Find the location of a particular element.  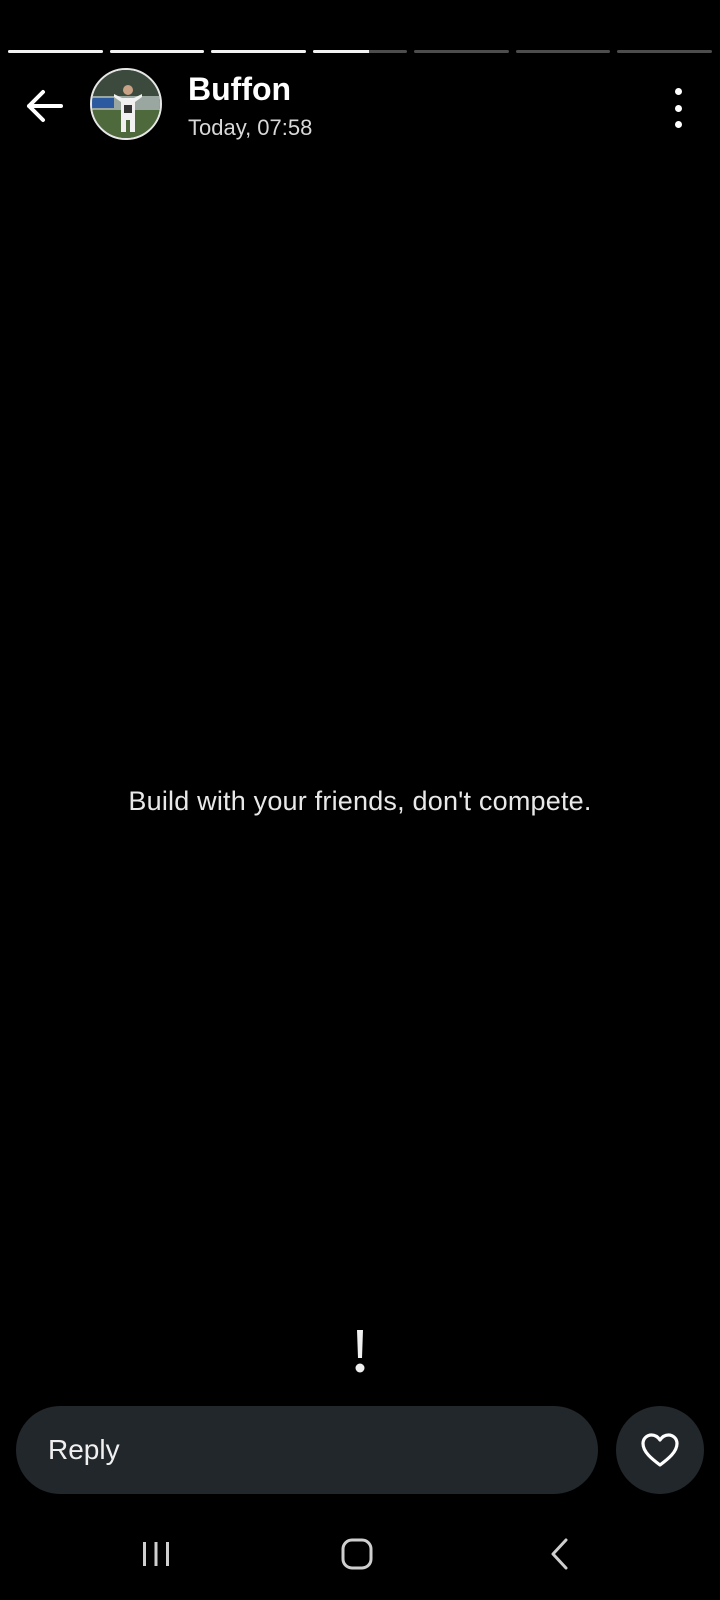

story-progress-bar is located at coordinates (360, 52).